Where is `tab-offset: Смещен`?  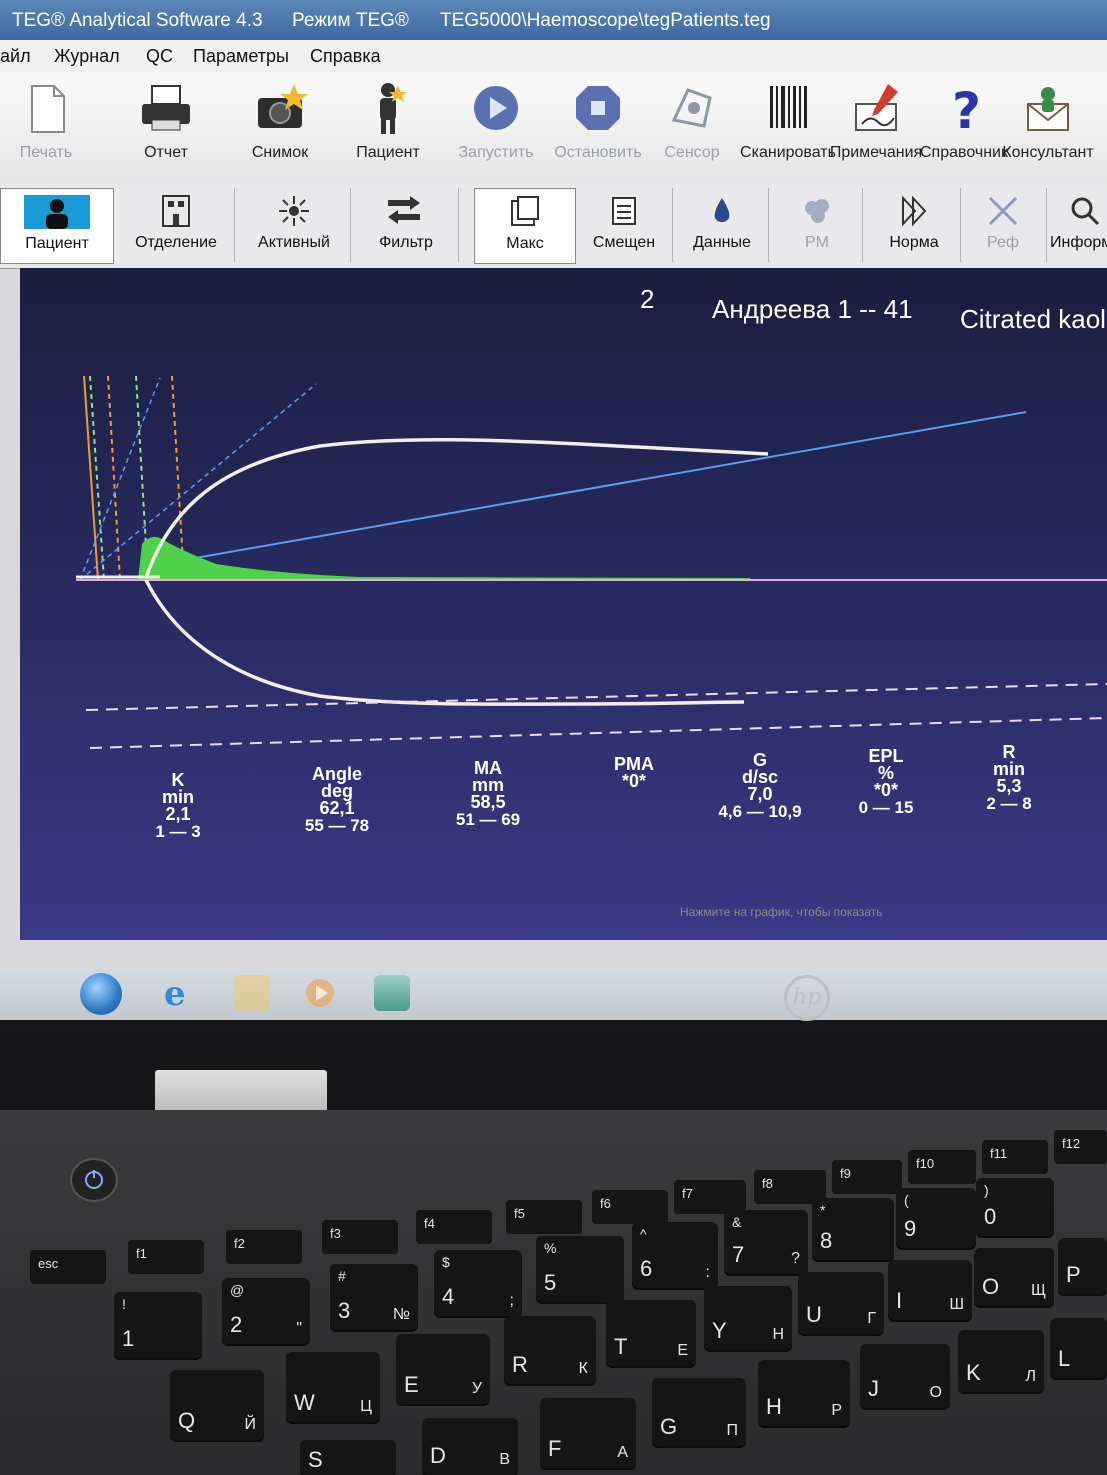 tab-offset: Смещен is located at coordinates (624, 225).